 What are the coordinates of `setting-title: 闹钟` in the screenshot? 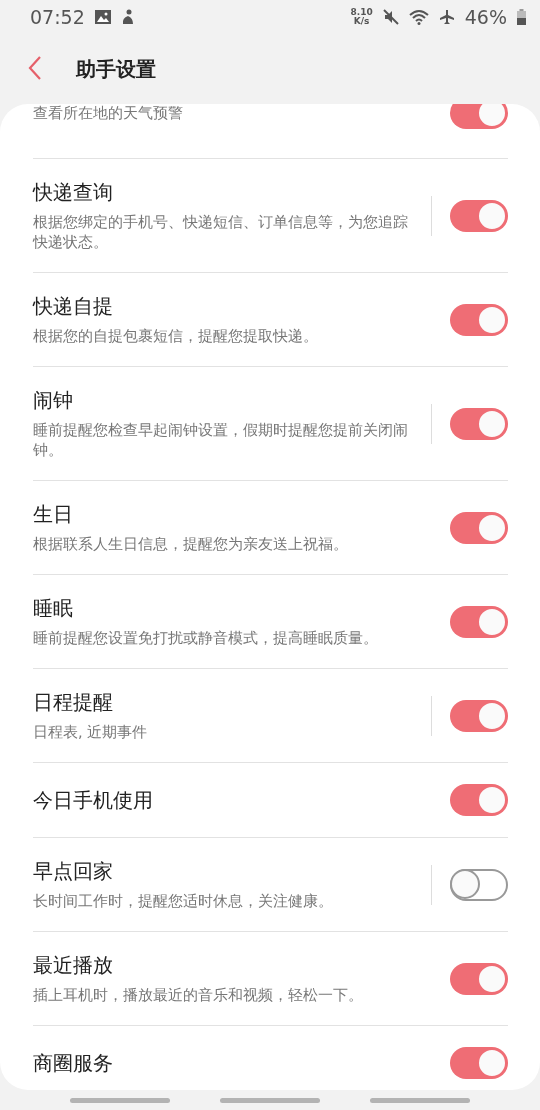 It's located at (53, 400).